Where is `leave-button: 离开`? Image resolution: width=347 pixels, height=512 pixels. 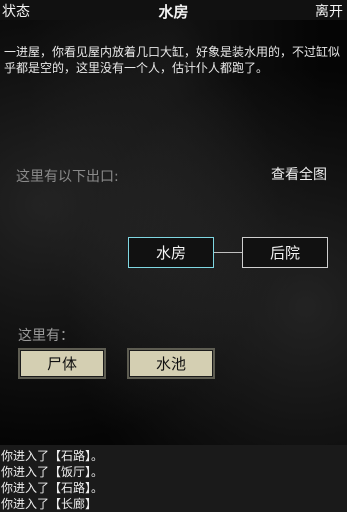 leave-button: 离开 is located at coordinates (329, 11).